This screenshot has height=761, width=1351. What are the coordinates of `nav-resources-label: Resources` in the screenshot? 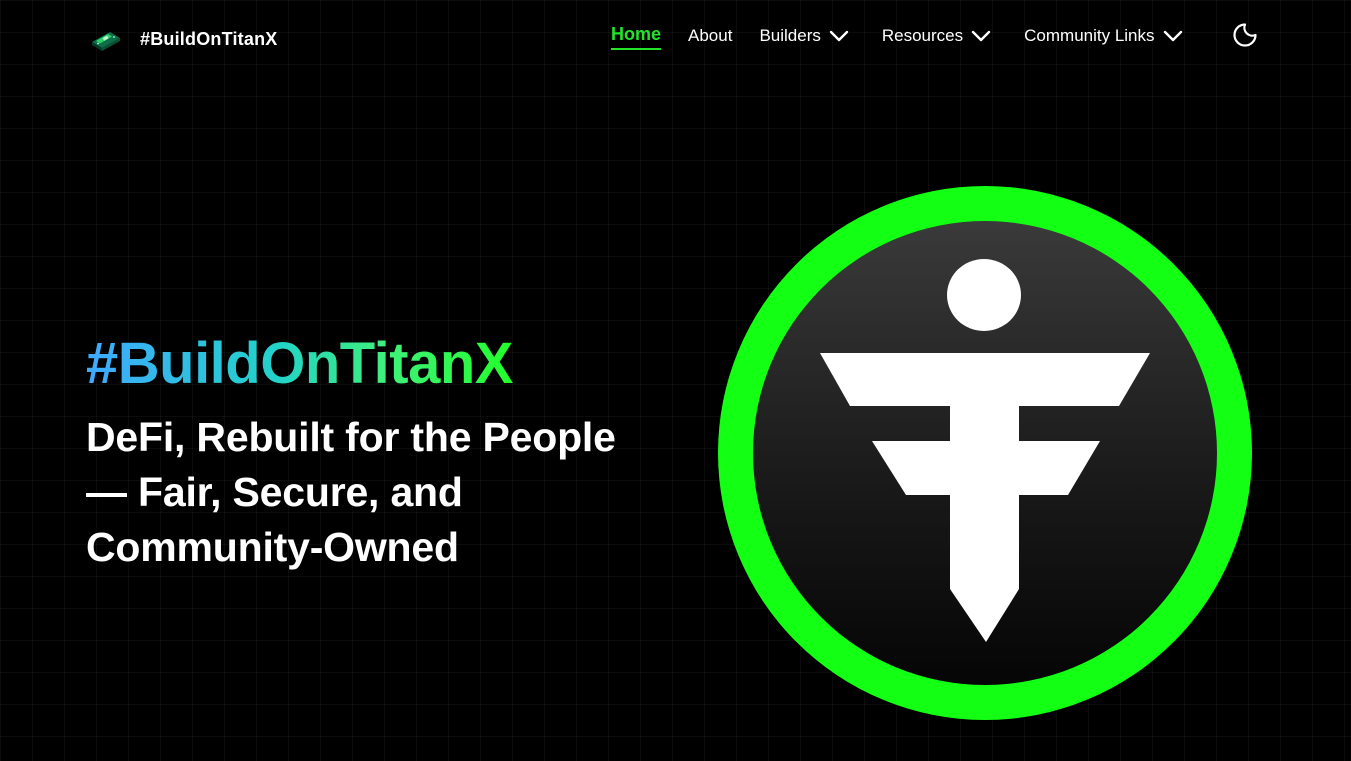 It's located at (922, 35).